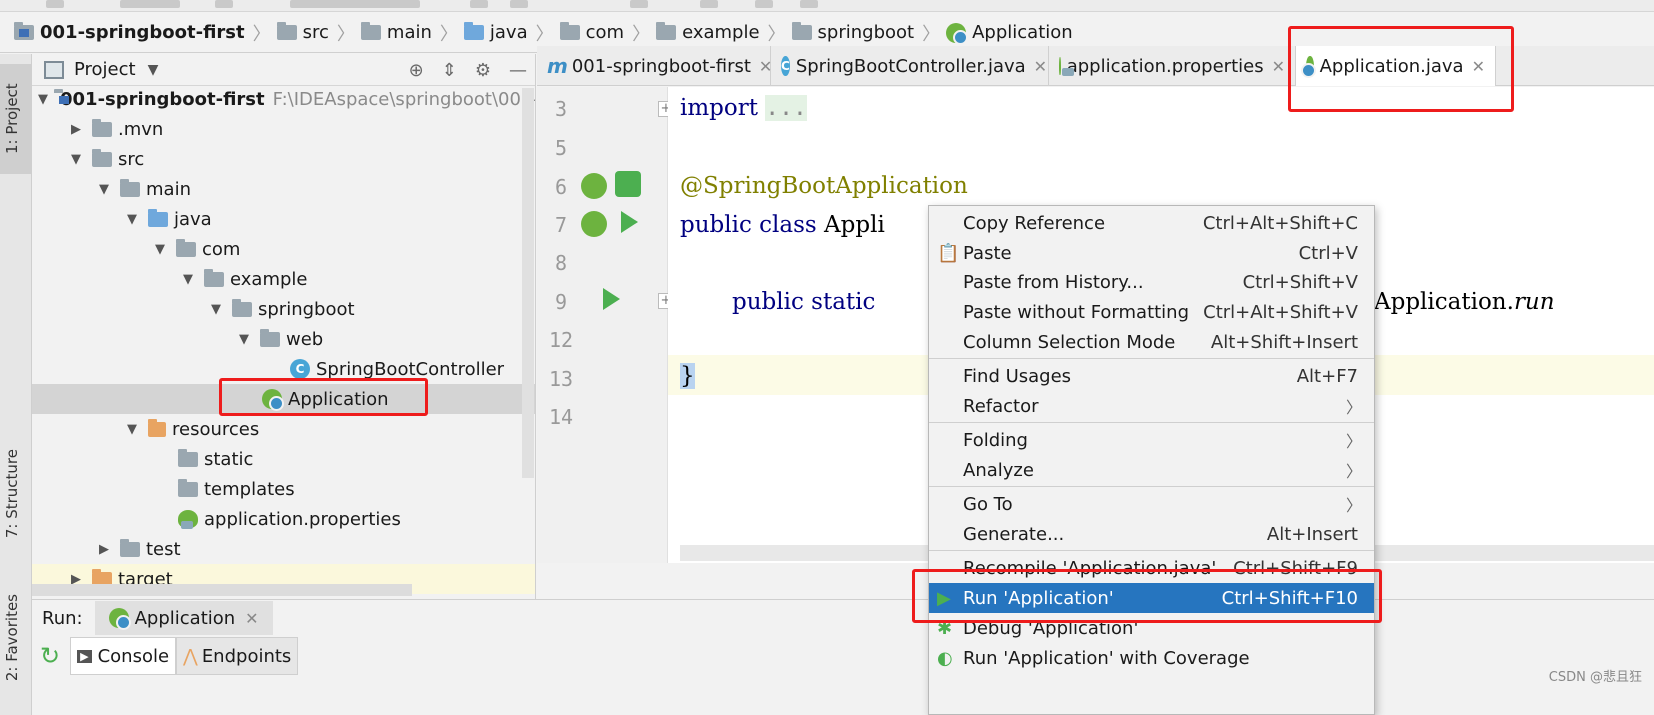 Image resolution: width=1654 pixels, height=715 pixels. Describe the element at coordinates (1151, 406) in the screenshot. I see `menu-item-refactor: Refactor 〉` at that location.